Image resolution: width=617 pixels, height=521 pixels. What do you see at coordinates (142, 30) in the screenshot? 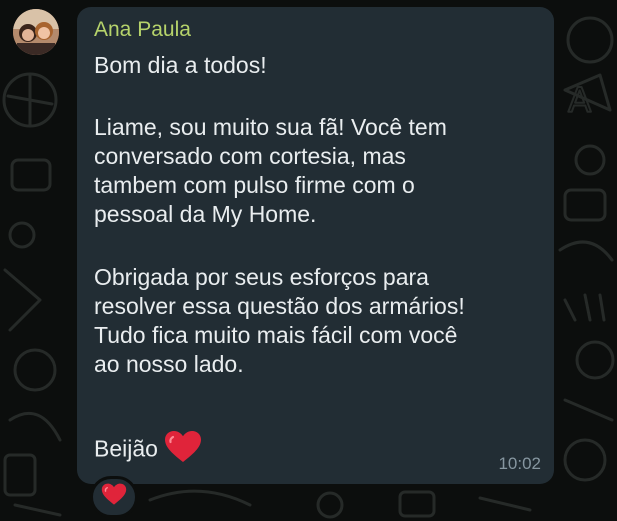
I see `sender-name: Ana Paula` at bounding box center [142, 30].